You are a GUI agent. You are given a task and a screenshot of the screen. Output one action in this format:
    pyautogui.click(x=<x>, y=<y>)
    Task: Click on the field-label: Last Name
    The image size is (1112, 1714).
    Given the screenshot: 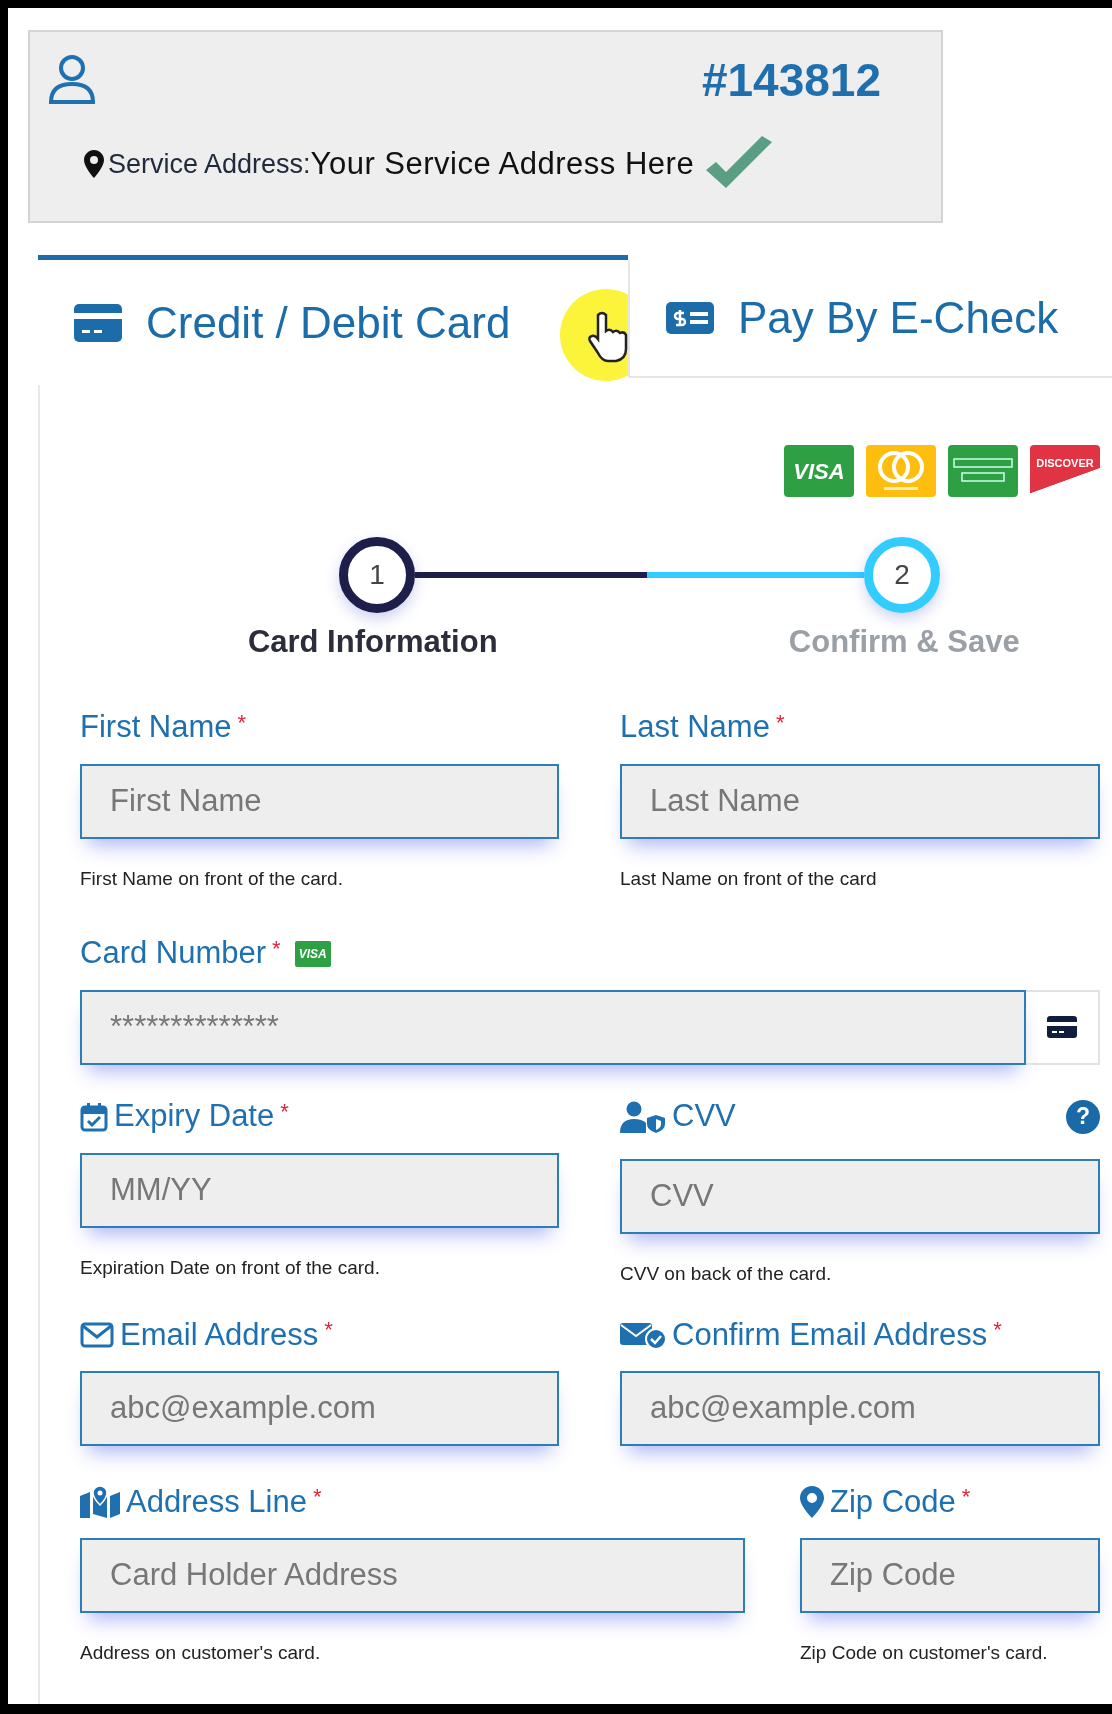 What is the action you would take?
    pyautogui.click(x=695, y=727)
    